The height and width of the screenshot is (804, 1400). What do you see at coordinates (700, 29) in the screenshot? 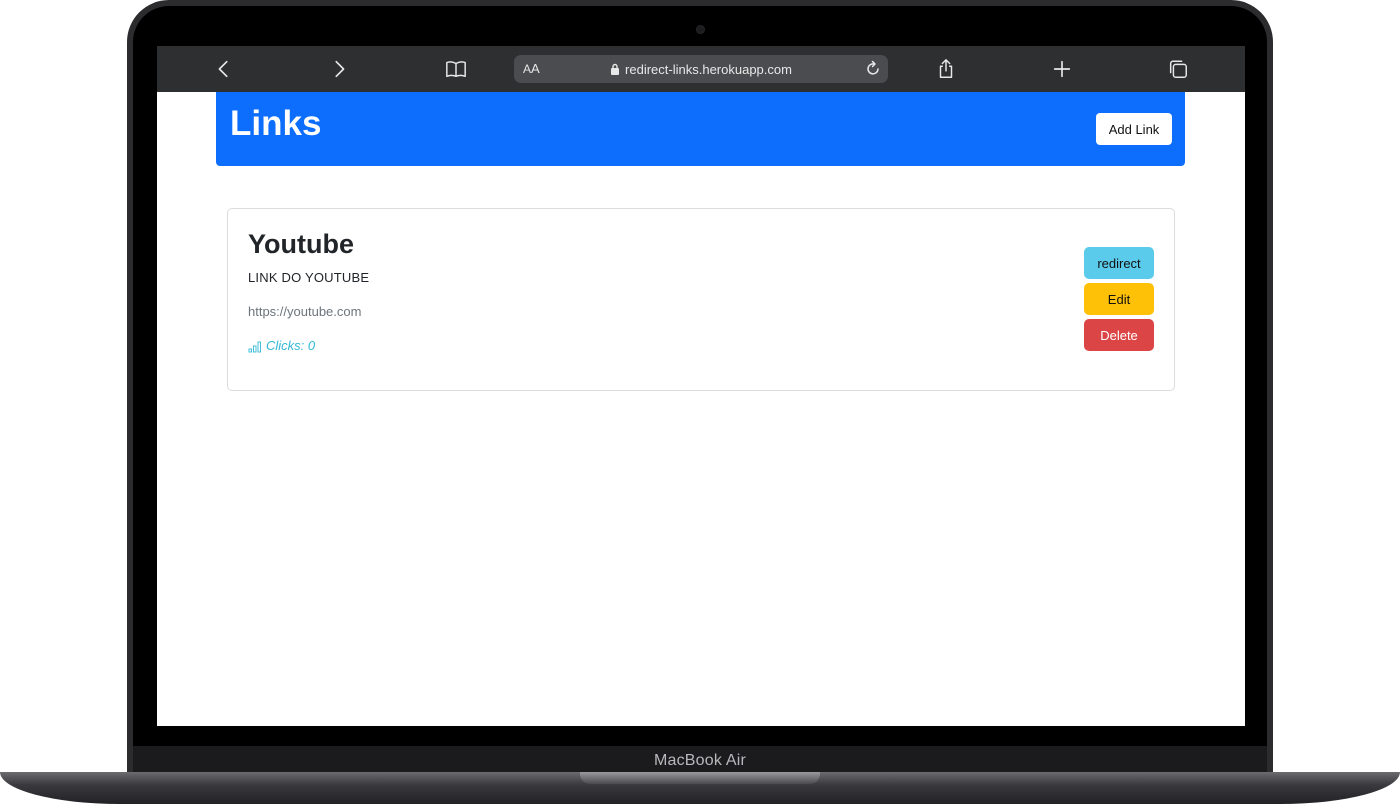
I see `camera-icon` at bounding box center [700, 29].